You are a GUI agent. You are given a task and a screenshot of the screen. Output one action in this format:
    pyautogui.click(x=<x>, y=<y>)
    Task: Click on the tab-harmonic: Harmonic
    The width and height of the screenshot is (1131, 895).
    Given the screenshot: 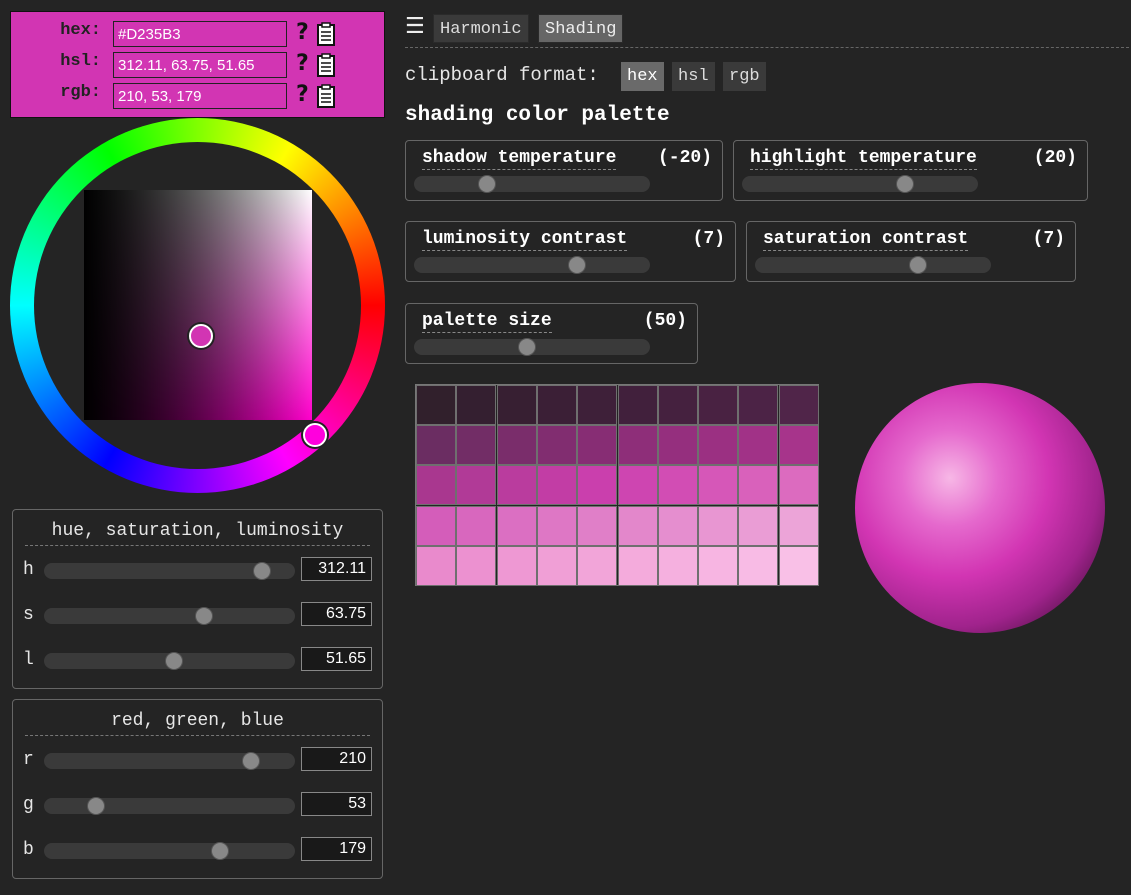 What is the action you would take?
    pyautogui.click(x=481, y=28)
    